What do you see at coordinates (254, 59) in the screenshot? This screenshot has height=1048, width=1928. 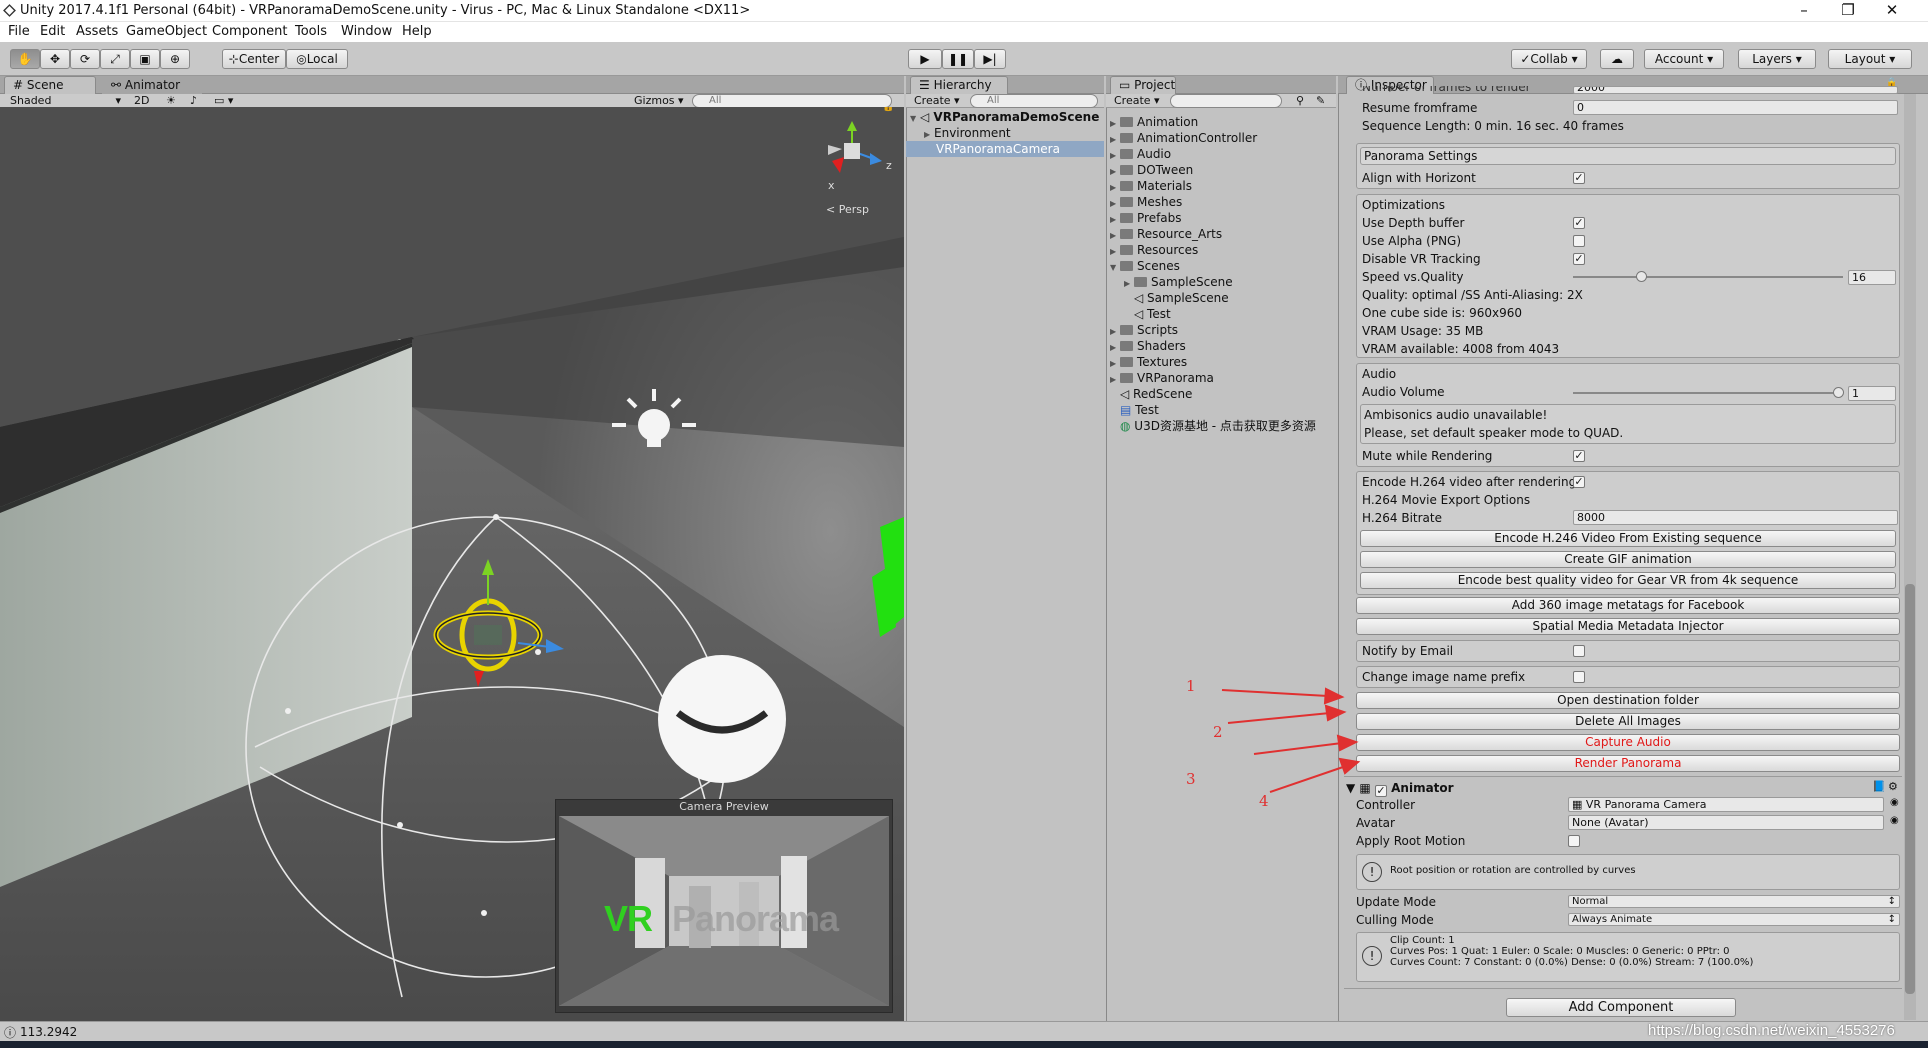 I see `pivot-center-button: ⊹Center` at bounding box center [254, 59].